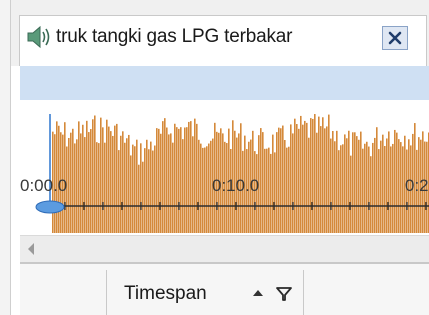 This screenshot has height=315, width=429. Describe the element at coordinates (417, 185) in the screenshot. I see `time-label-2: 0:2` at that location.